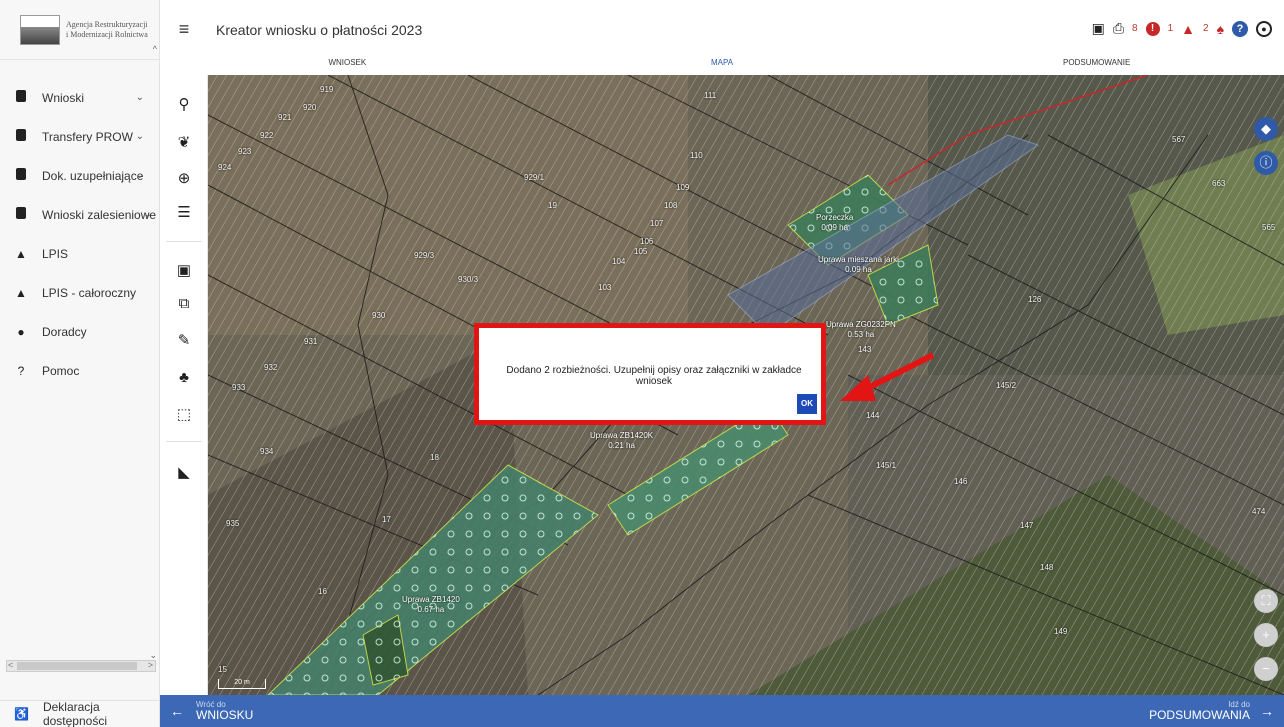 The image size is (1284, 727). I want to click on arrow-right-icon: →, so click(1267, 711).